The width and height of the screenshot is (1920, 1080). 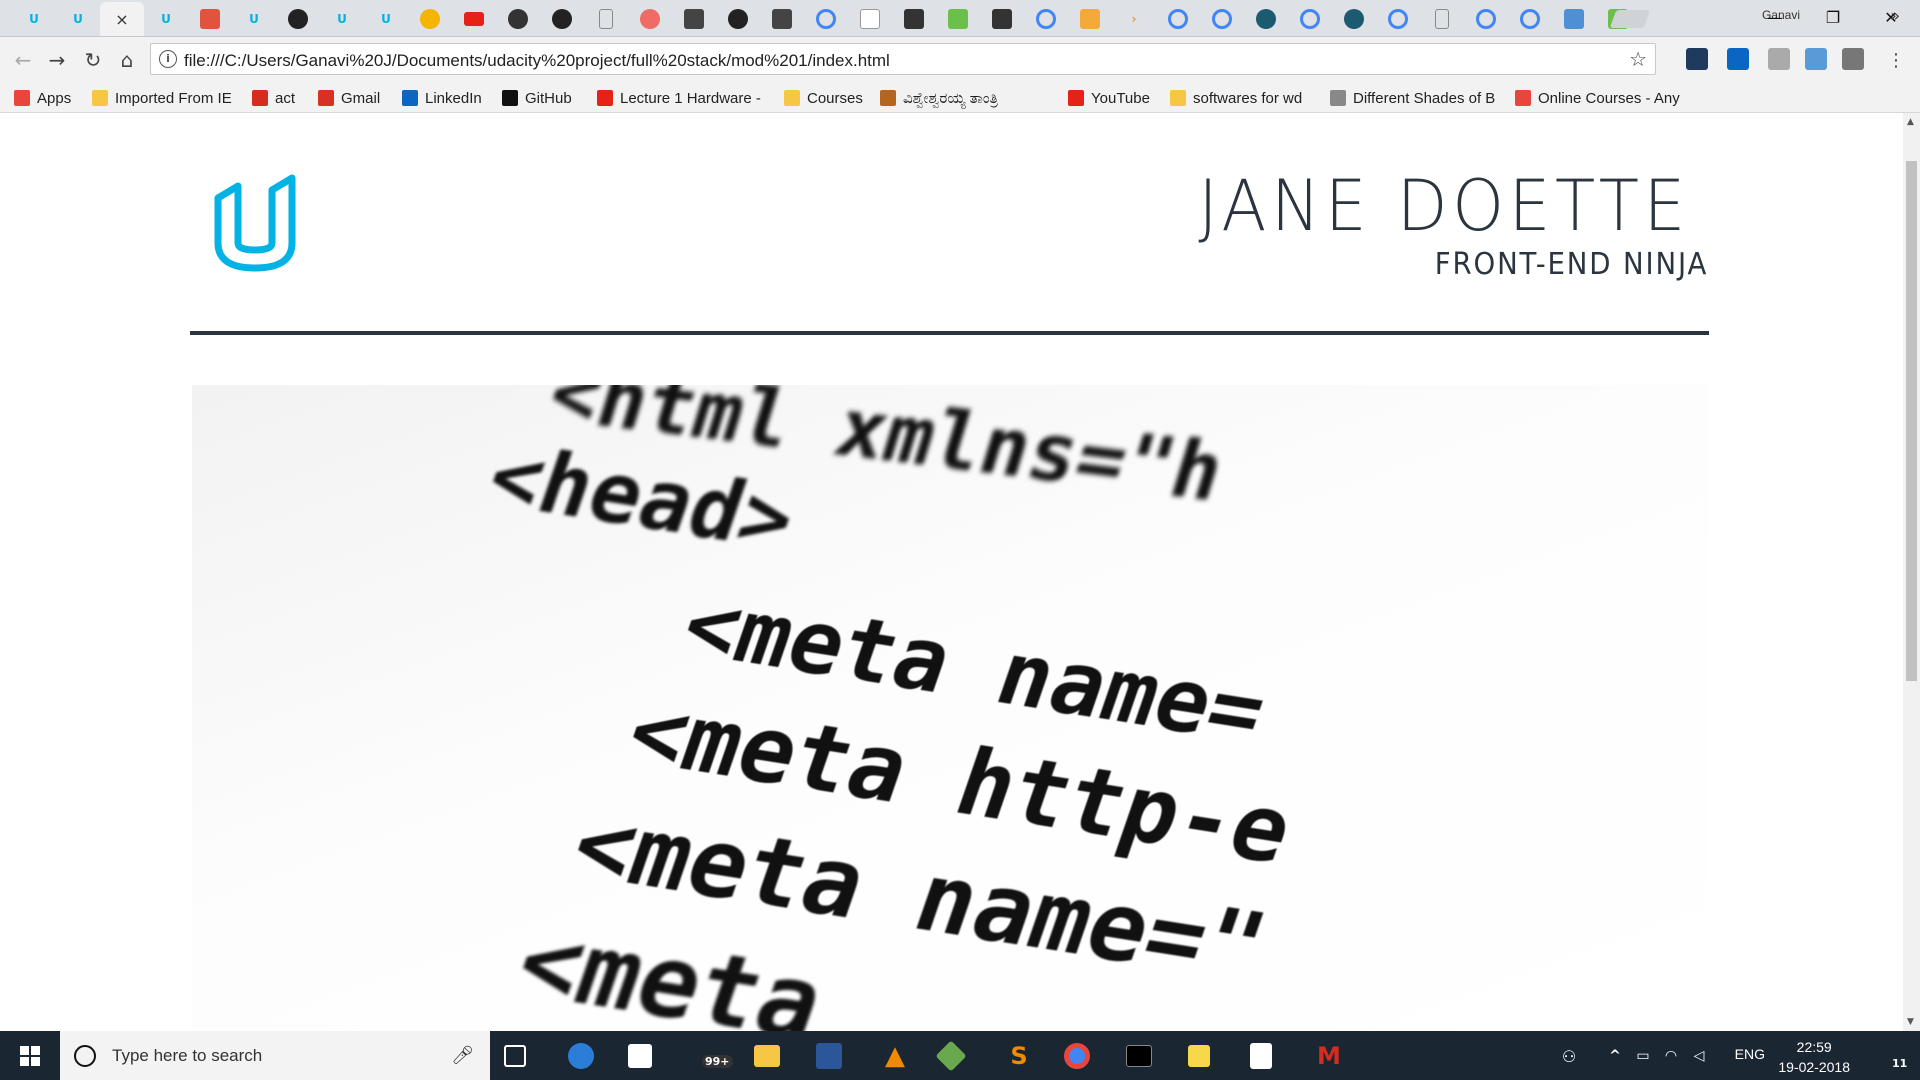 What do you see at coordinates (273, 98) in the screenshot?
I see `bookmark-item: act` at bounding box center [273, 98].